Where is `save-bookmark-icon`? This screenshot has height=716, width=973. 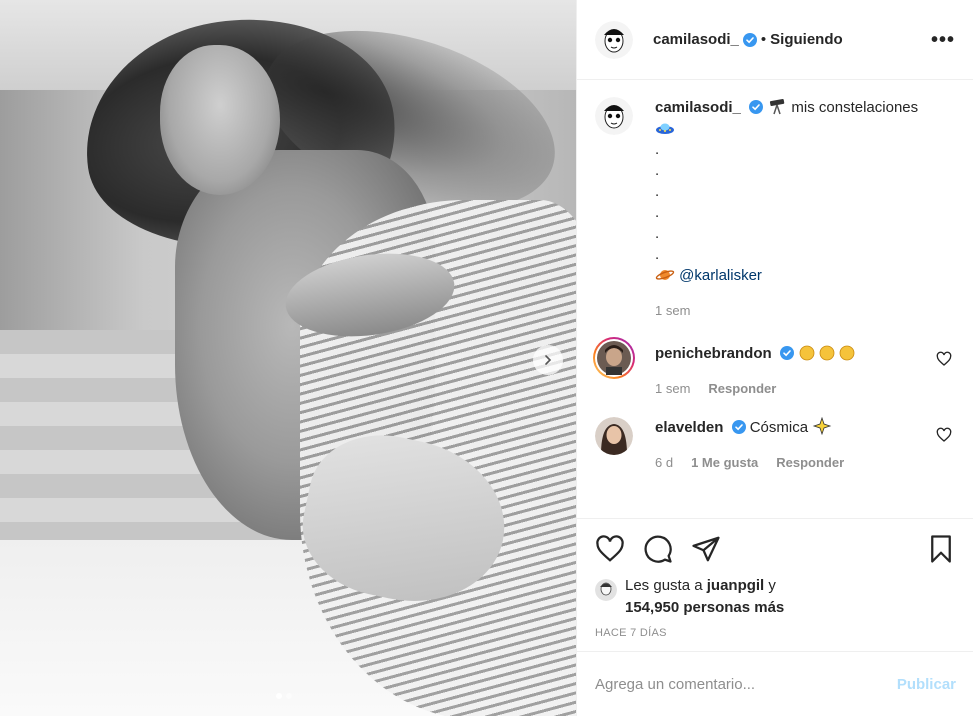
save-bookmark-icon is located at coordinates (941, 549).